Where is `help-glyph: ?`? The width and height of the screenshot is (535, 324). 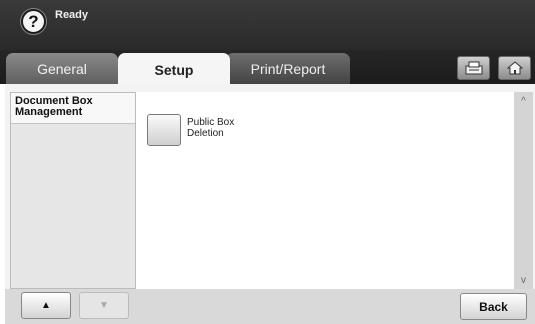
help-glyph: ? is located at coordinates (33, 21).